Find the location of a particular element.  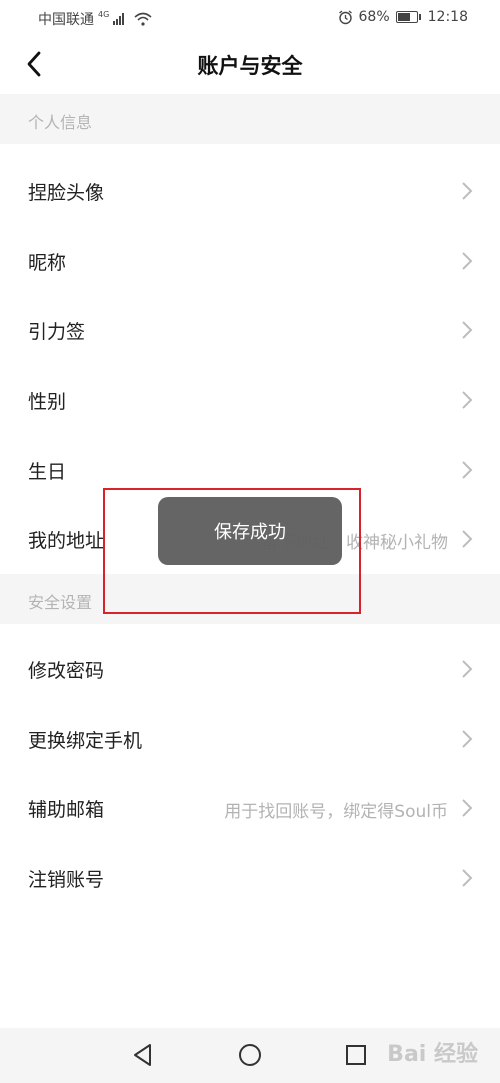

row-label: 更换绑定手机 is located at coordinates (85, 741).